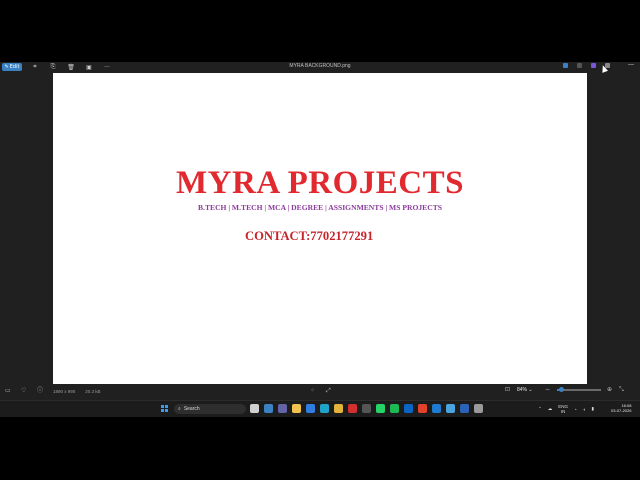  Describe the element at coordinates (313, 391) in the screenshot. I see `sparkle-icon: ✧` at that location.